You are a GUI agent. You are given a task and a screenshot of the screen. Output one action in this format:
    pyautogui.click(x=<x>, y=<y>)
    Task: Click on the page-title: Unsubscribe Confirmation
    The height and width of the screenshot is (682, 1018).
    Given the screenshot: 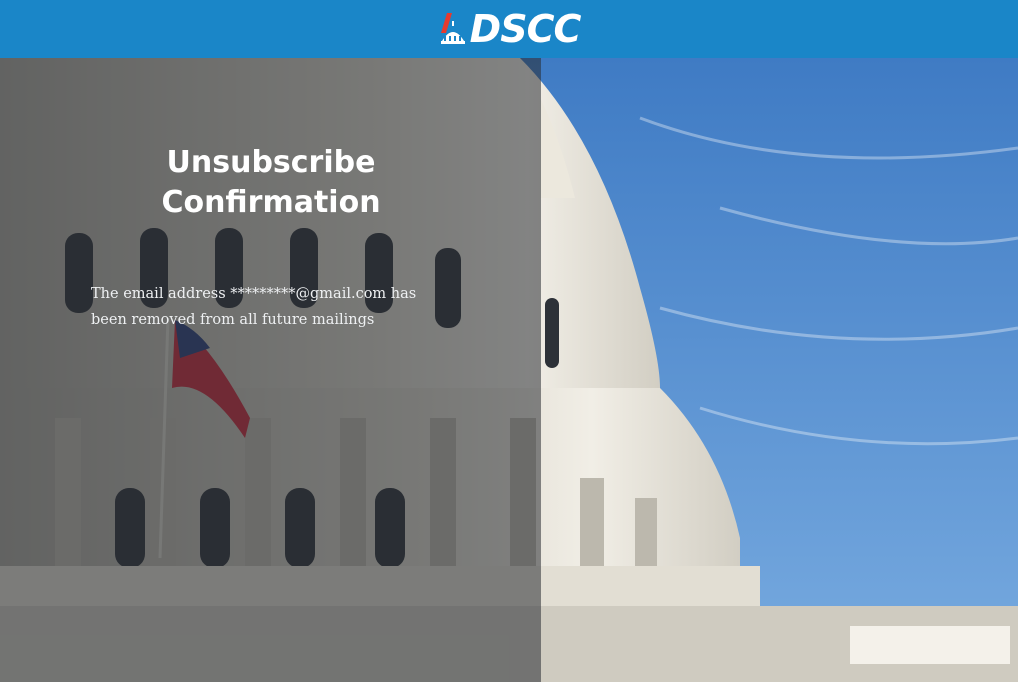 What is the action you would take?
    pyautogui.click(x=271, y=183)
    